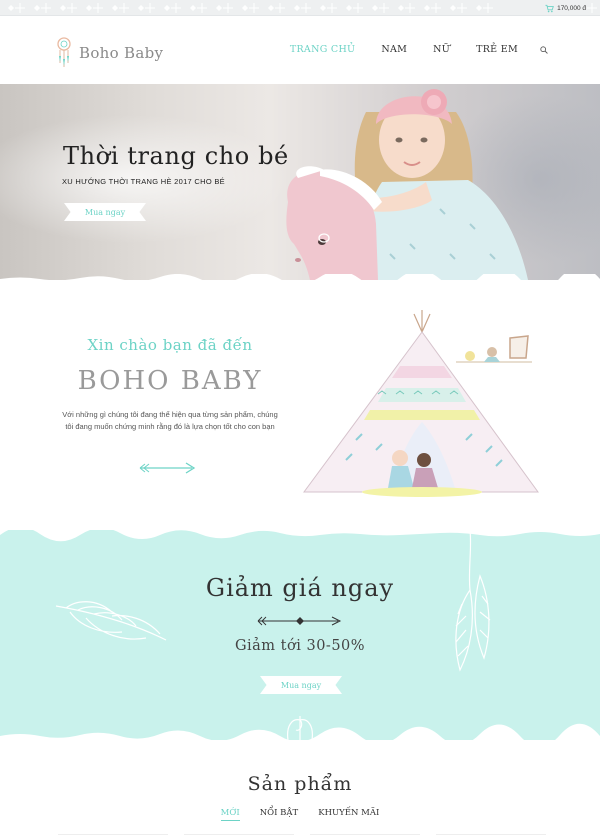 This screenshot has width=600, height=840. What do you see at coordinates (323, 49) in the screenshot?
I see `nav-item-home: TRANG CHỦ` at bounding box center [323, 49].